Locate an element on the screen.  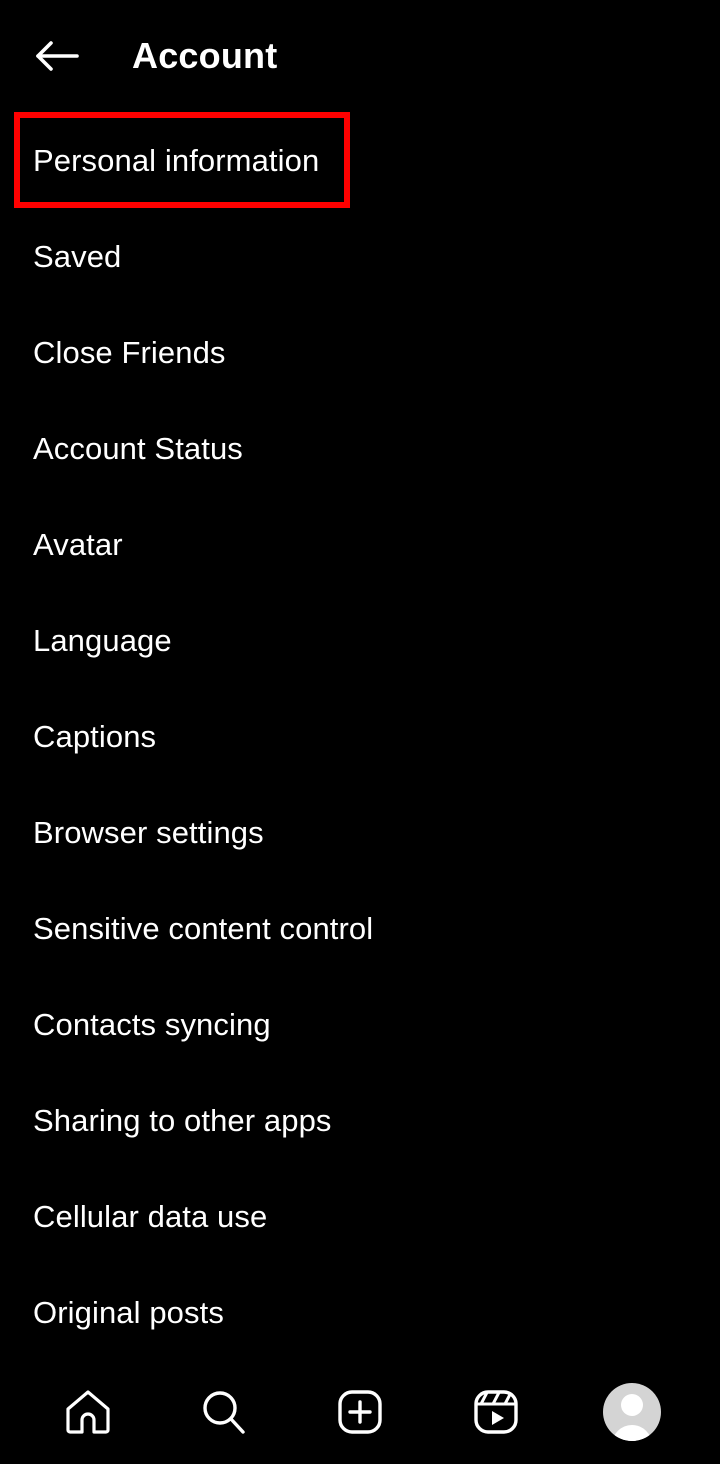
settings-list-item: Original posts is located at coordinates (360, 1312).